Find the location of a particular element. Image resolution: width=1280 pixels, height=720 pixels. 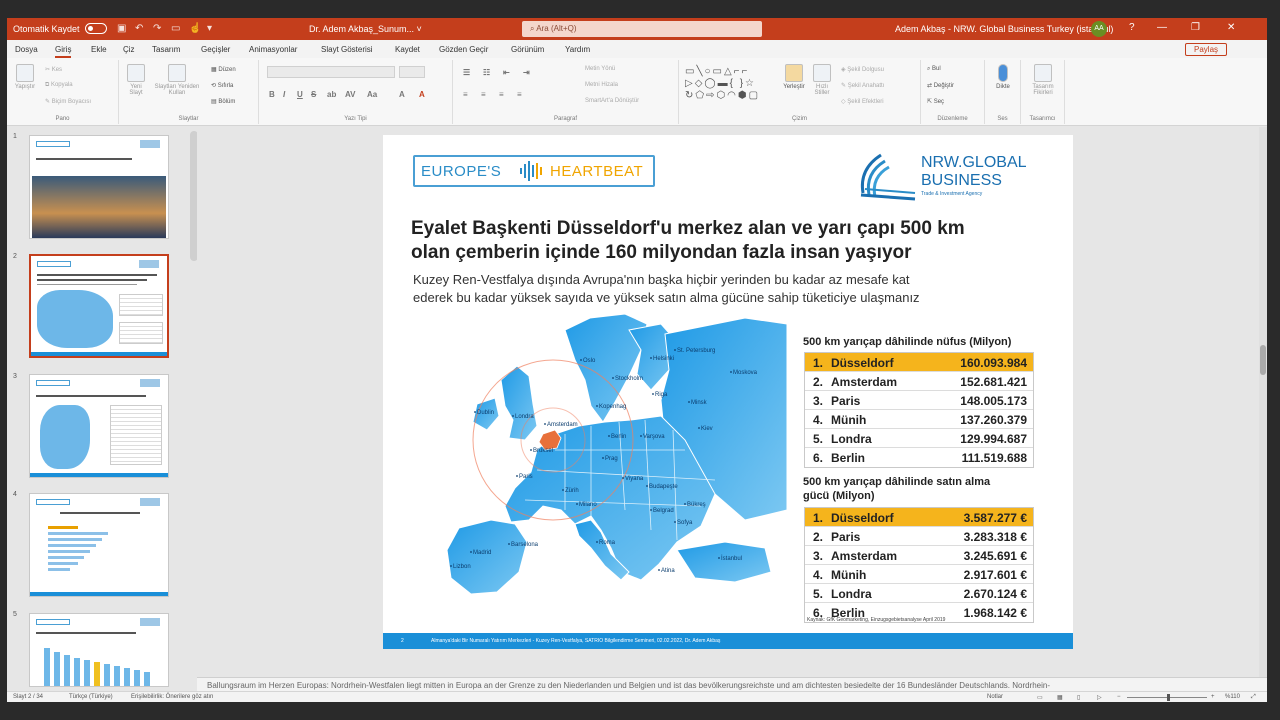

align-left-icon: ≡ is located at coordinates (465, 94).